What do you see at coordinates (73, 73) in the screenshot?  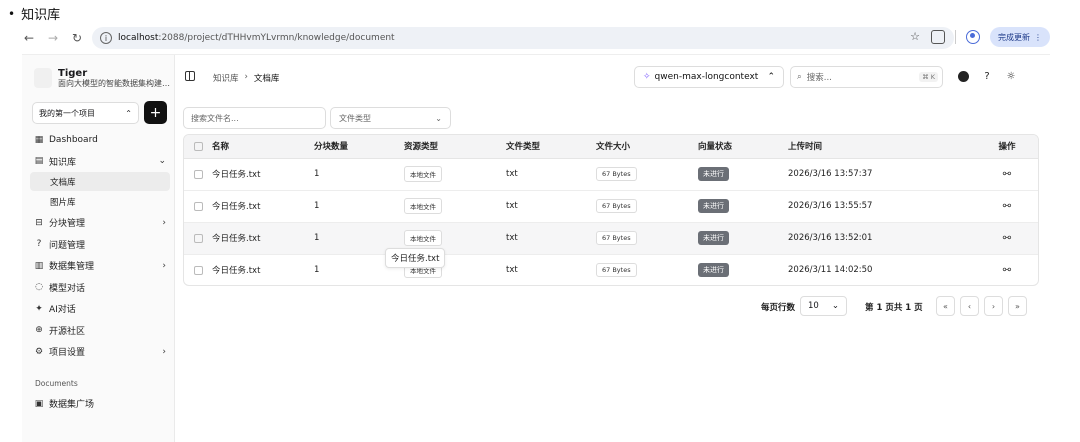 I see `brand-name: Tiger` at bounding box center [73, 73].